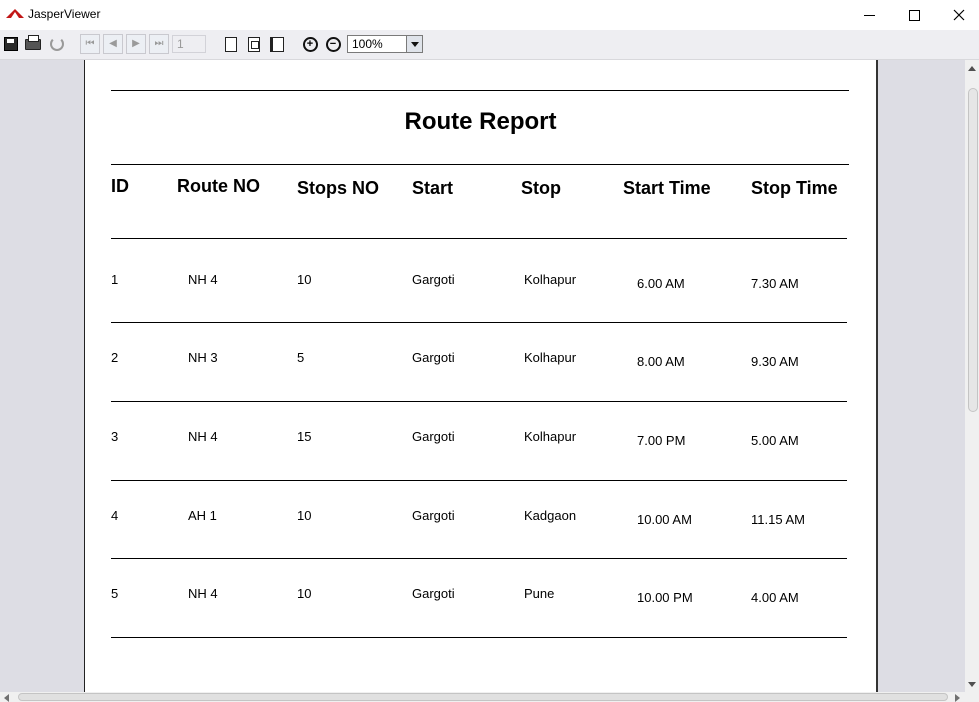 This screenshot has height=702, width=979. I want to click on save-icon, so click(11, 44).